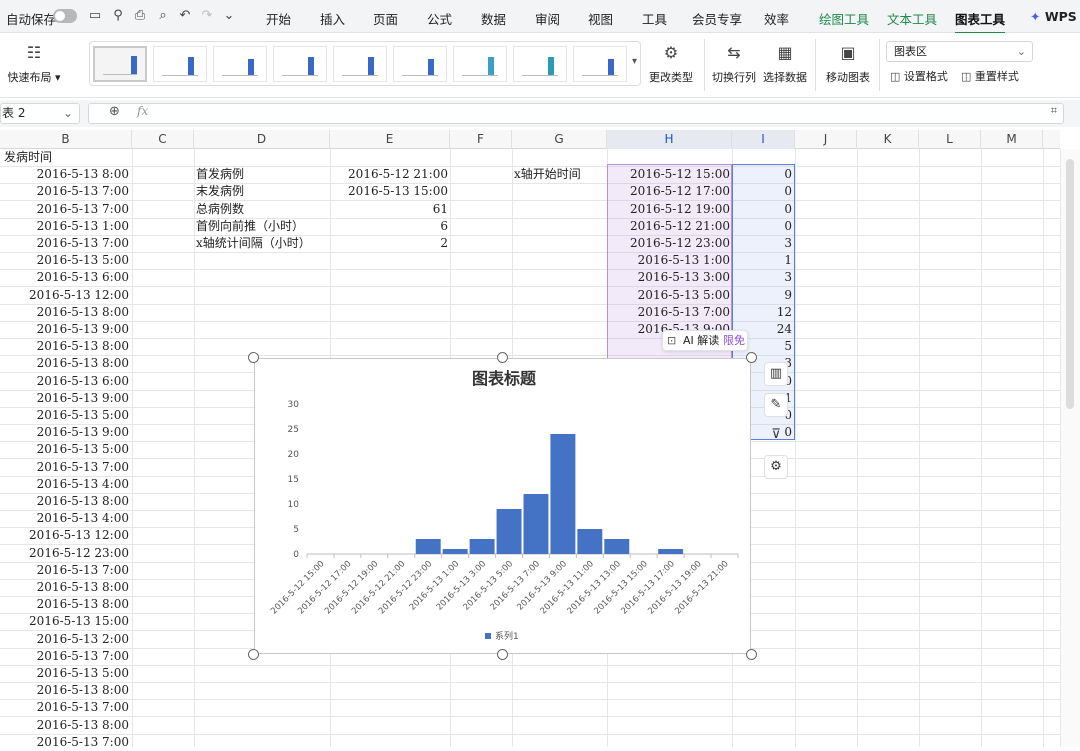 The image size is (1080, 751). What do you see at coordinates (668, 174) in the screenshot?
I see `cell-h: 2016-5-12 15:00` at bounding box center [668, 174].